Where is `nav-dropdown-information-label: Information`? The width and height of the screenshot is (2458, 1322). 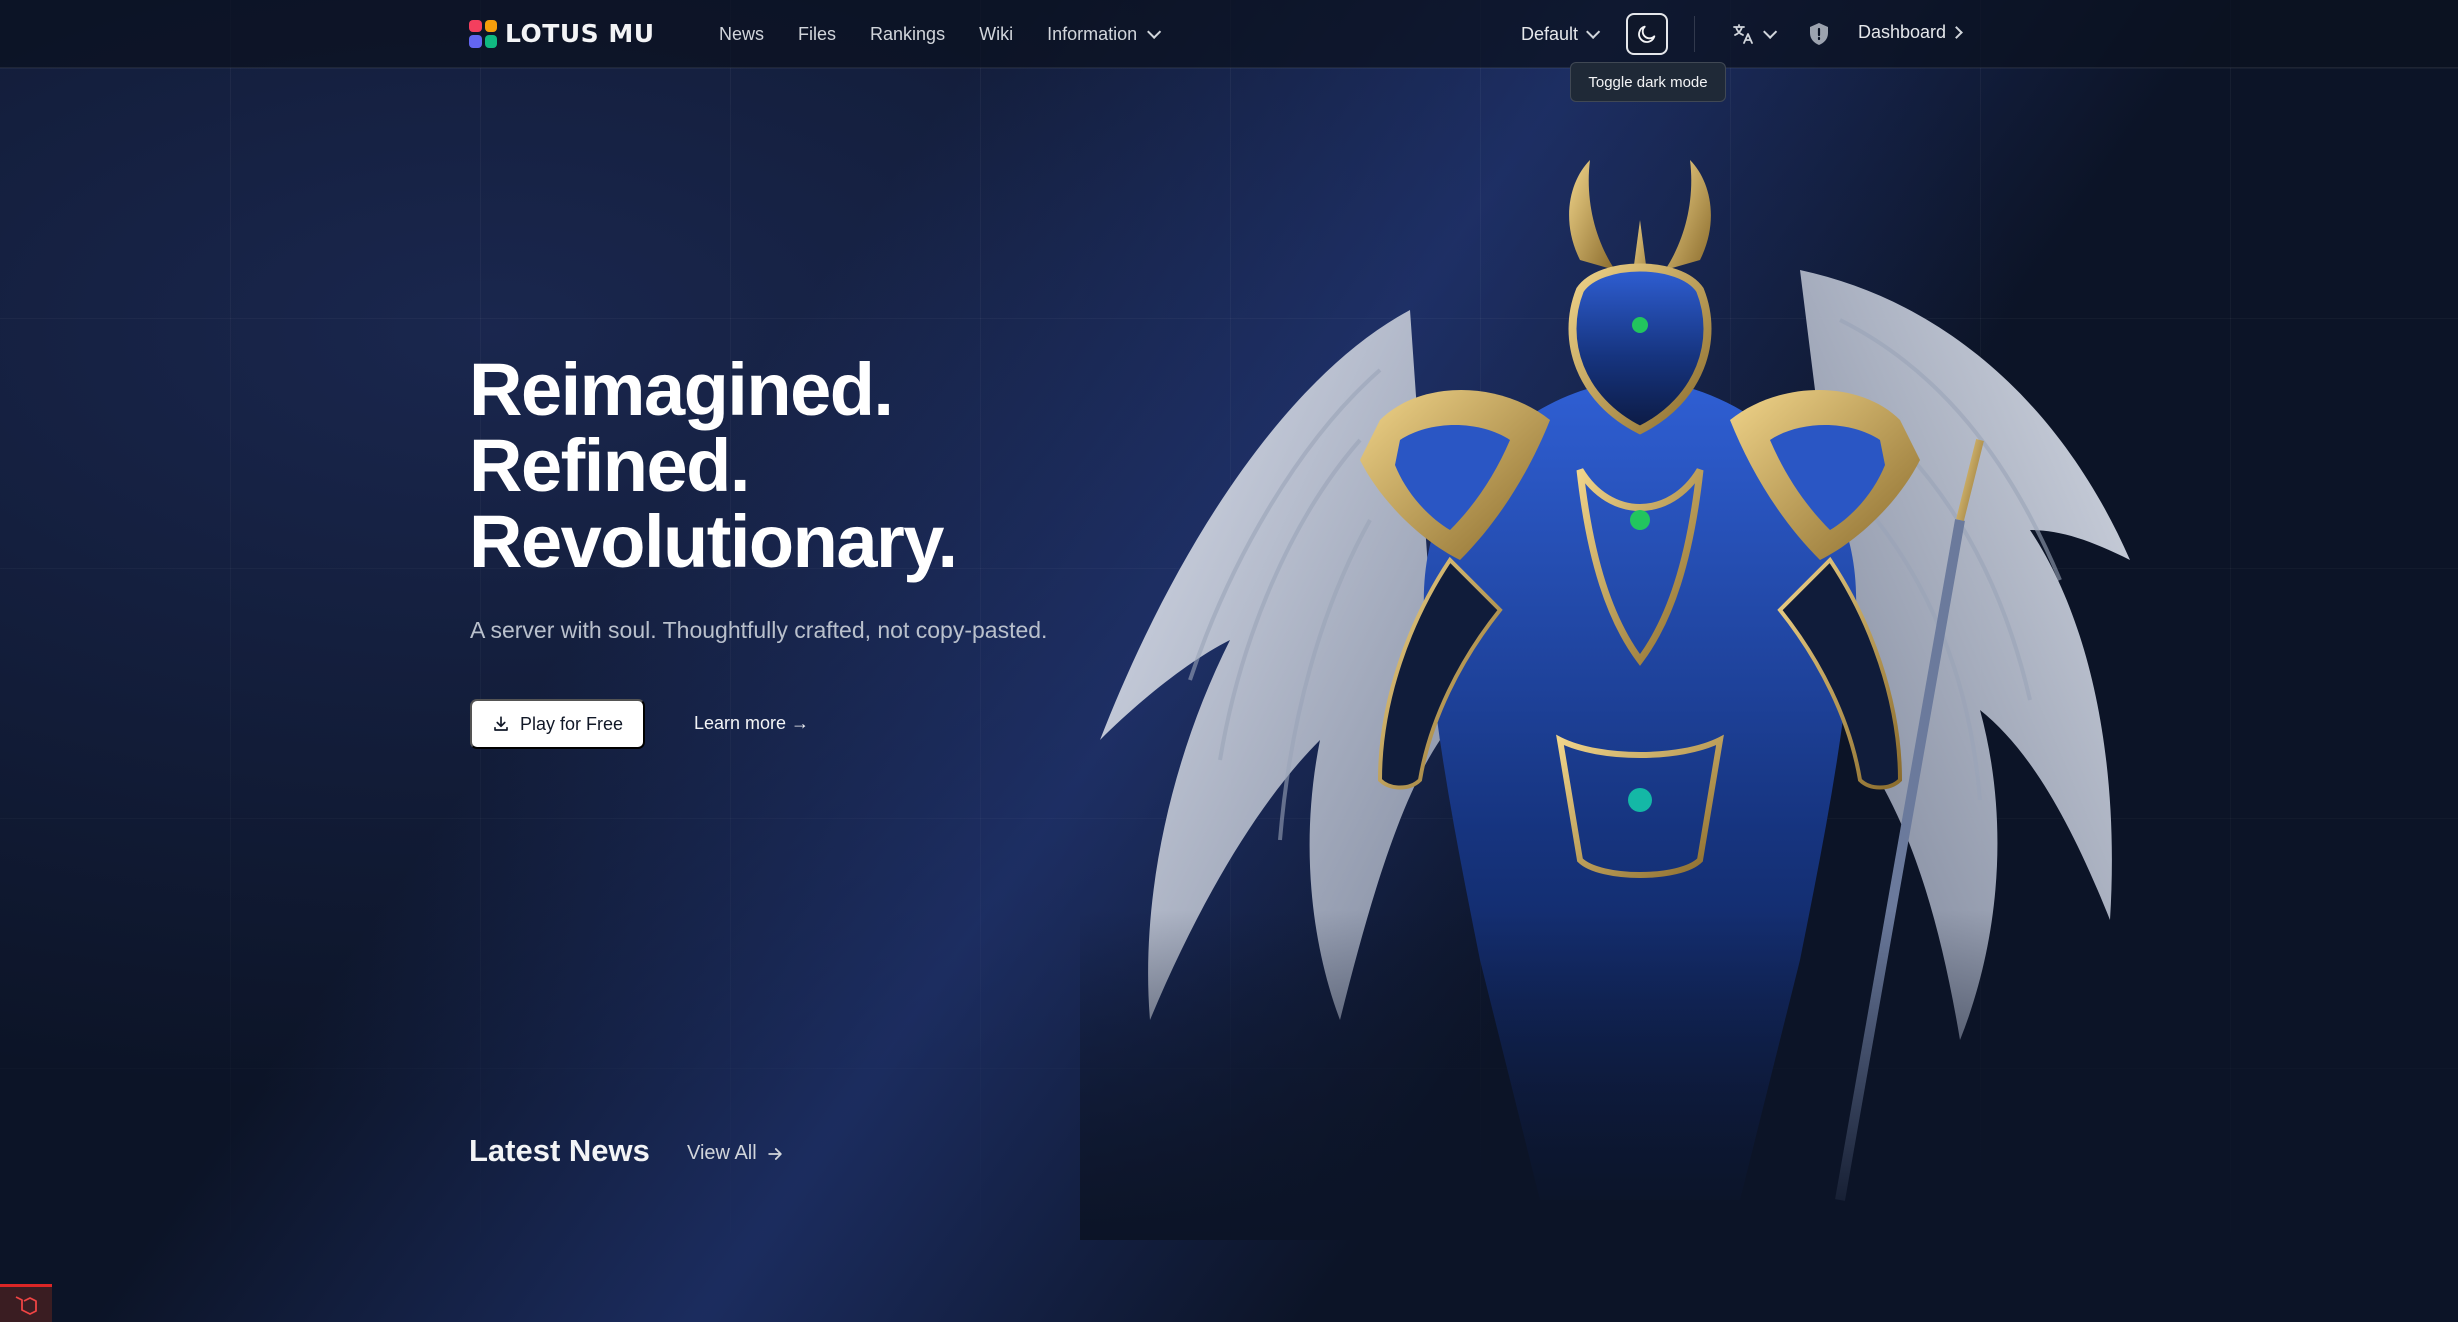
nav-dropdown-information-label: Information is located at coordinates (1092, 33).